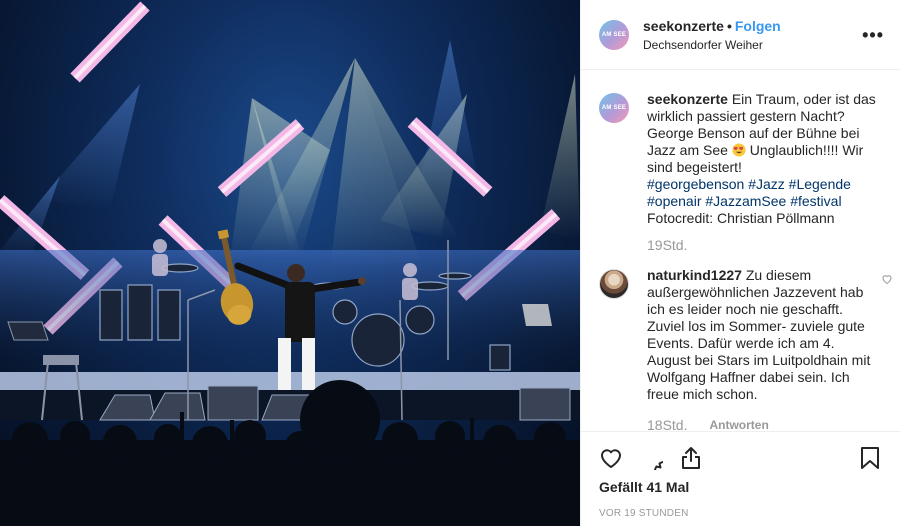  What do you see at coordinates (887, 279) in the screenshot?
I see `like-comment-heart-icon` at bounding box center [887, 279].